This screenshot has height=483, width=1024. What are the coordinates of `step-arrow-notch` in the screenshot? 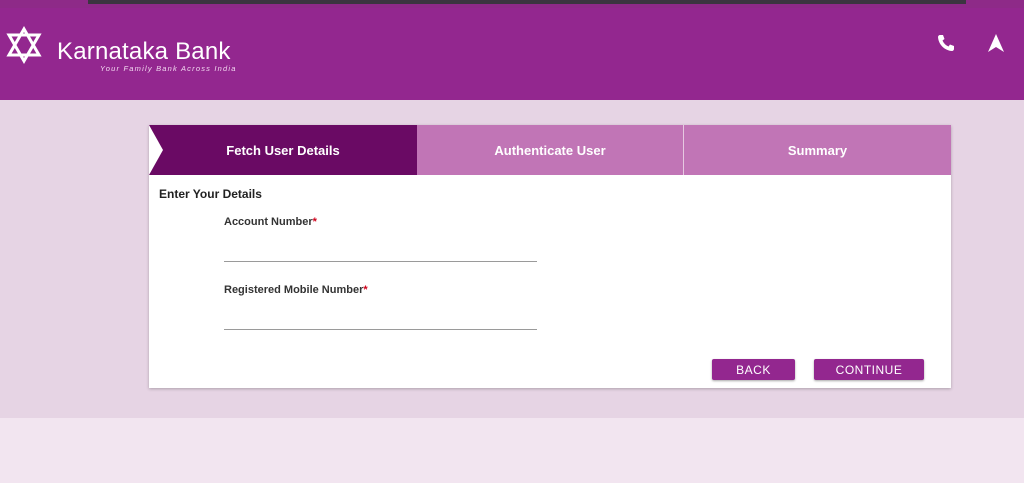 It's located at (156, 150).